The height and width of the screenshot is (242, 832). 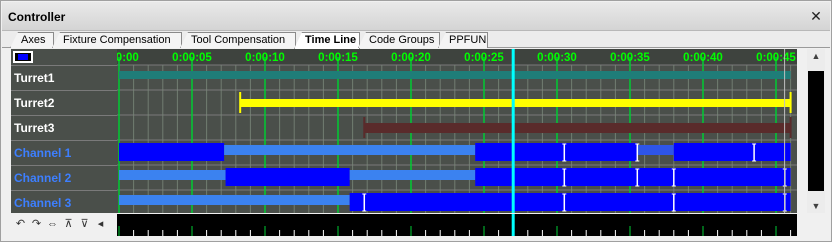 I want to click on scroll-left-icon: ◂, so click(x=100, y=224).